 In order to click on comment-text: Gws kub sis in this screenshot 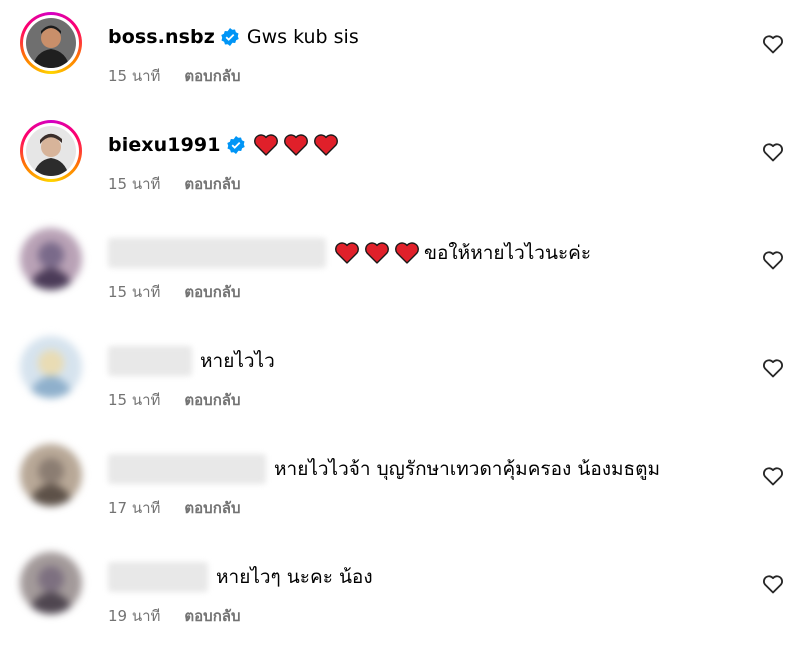, I will do `click(302, 37)`.